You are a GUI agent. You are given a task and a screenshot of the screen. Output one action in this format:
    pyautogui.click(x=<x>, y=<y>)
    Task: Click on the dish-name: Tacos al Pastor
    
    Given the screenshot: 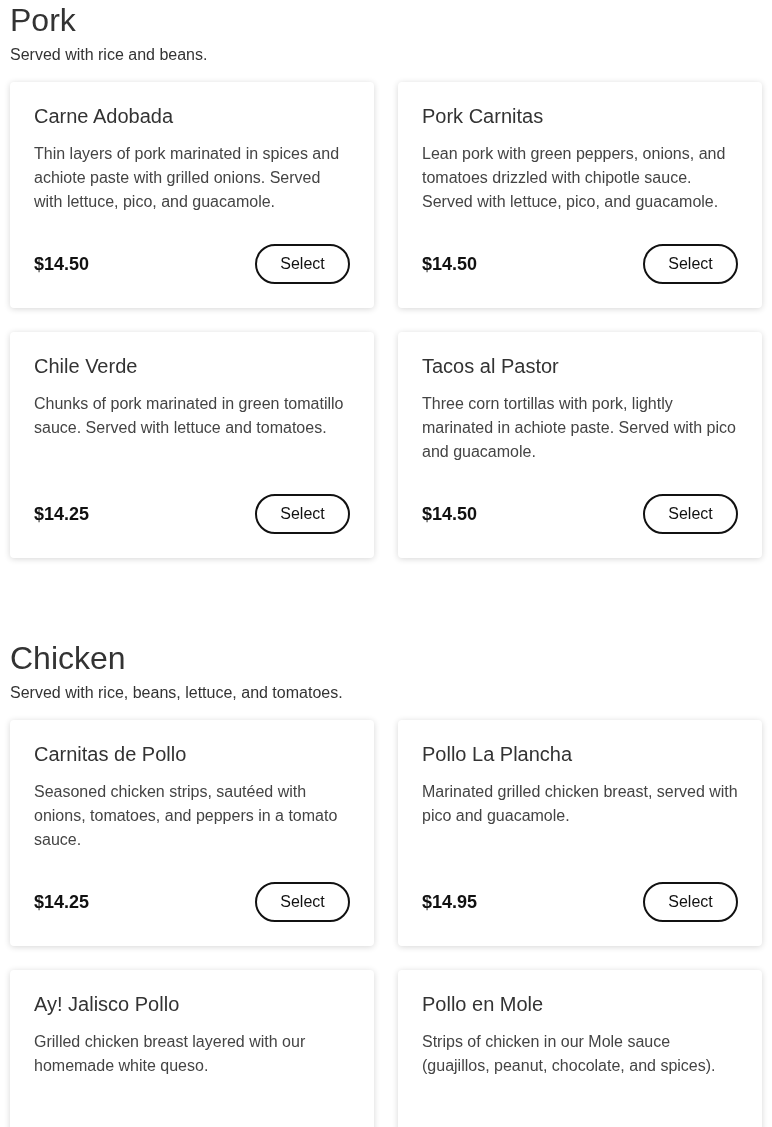 What is the action you would take?
    pyautogui.click(x=491, y=366)
    